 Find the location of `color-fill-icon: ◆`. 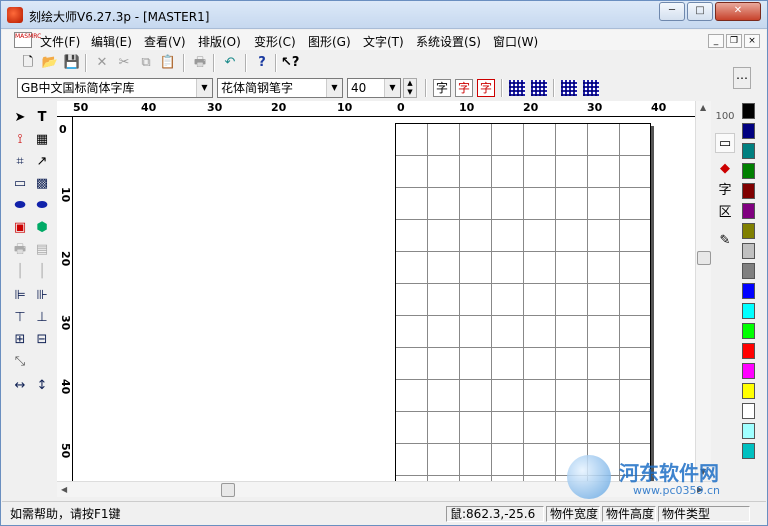

color-fill-icon: ◆ is located at coordinates (725, 169).